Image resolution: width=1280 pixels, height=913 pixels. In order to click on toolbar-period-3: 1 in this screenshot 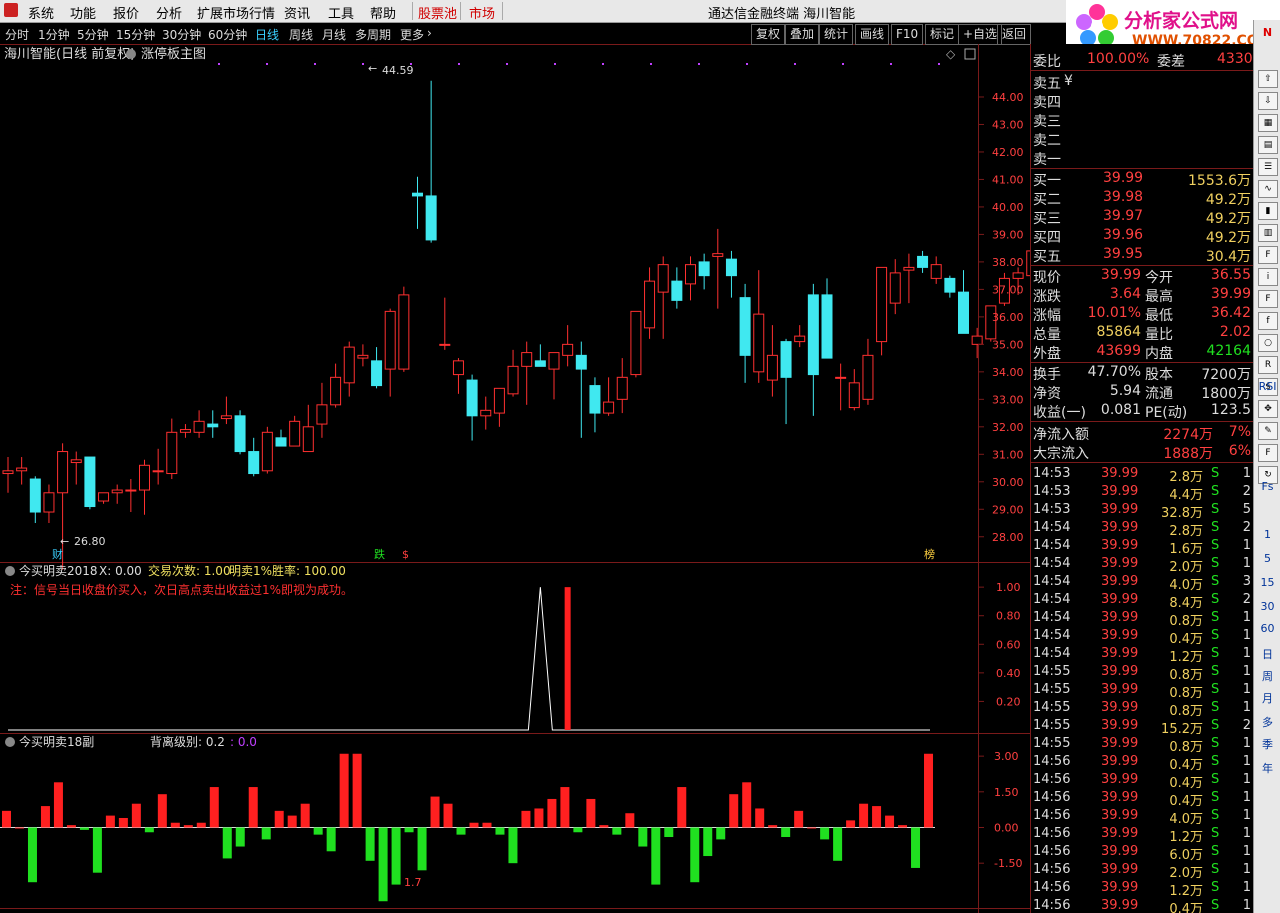, I will do `click(1267, 534)`.